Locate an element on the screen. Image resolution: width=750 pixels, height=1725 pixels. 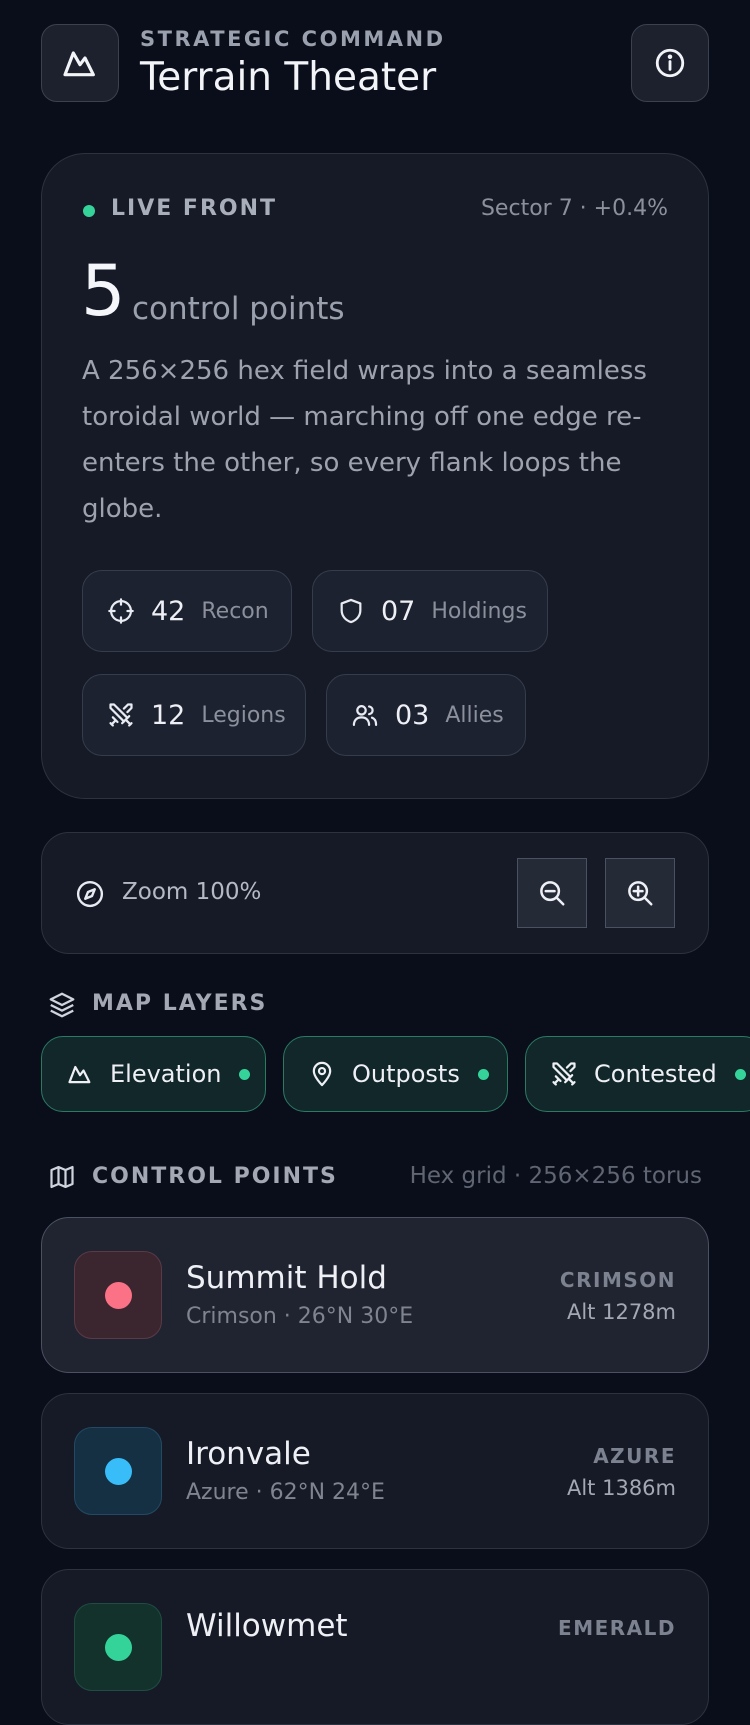
stat-holdings: 07 Holdings is located at coordinates (430, 611).